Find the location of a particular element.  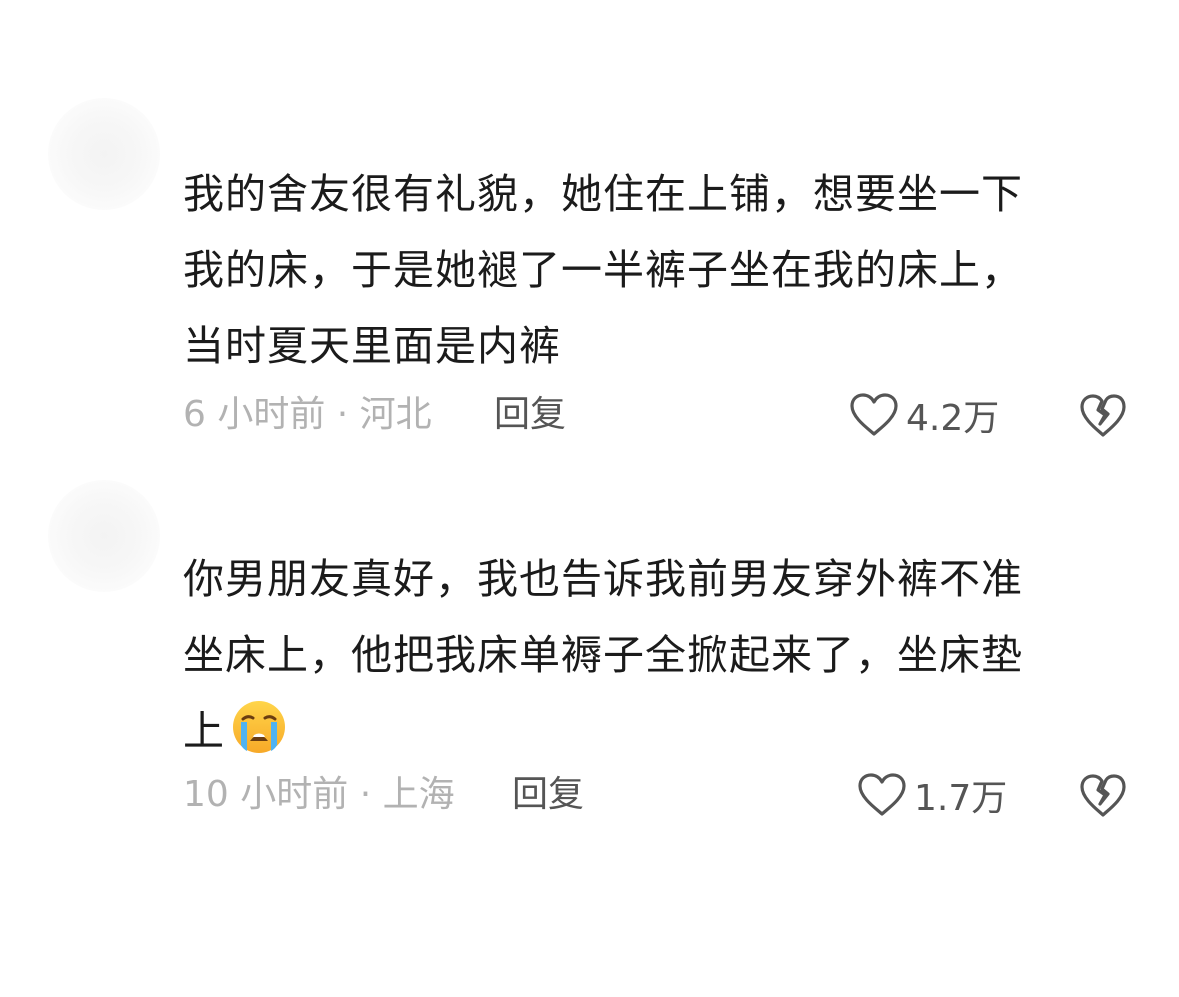

like-button: 1.7万 is located at coordinates (931, 795).